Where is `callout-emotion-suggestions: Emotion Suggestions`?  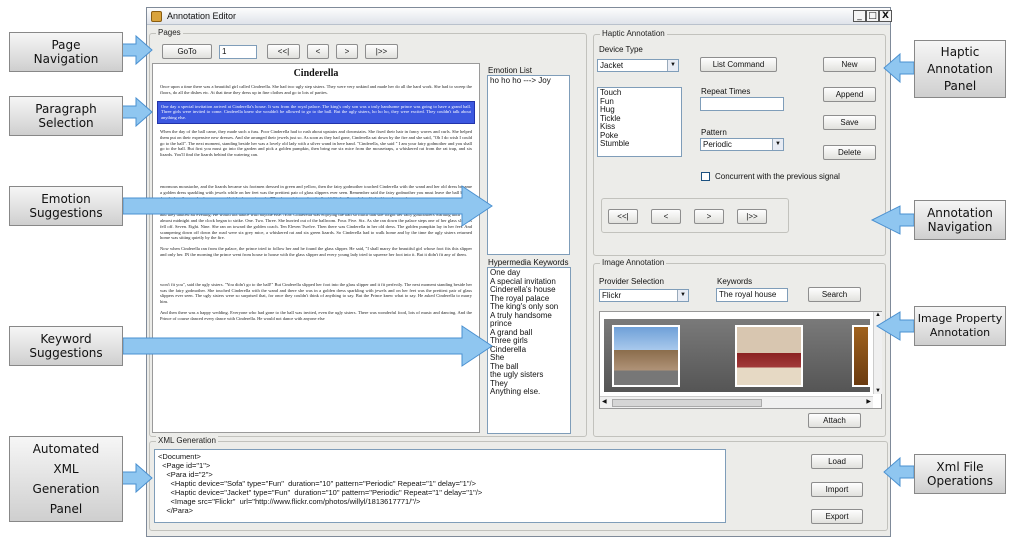 callout-emotion-suggestions: Emotion Suggestions is located at coordinates (66, 206).